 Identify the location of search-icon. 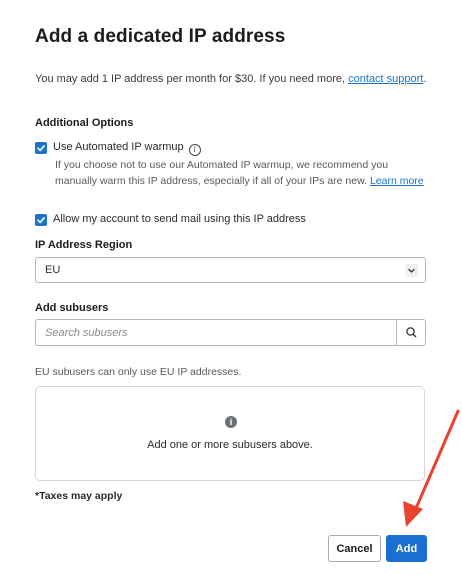
(411, 332).